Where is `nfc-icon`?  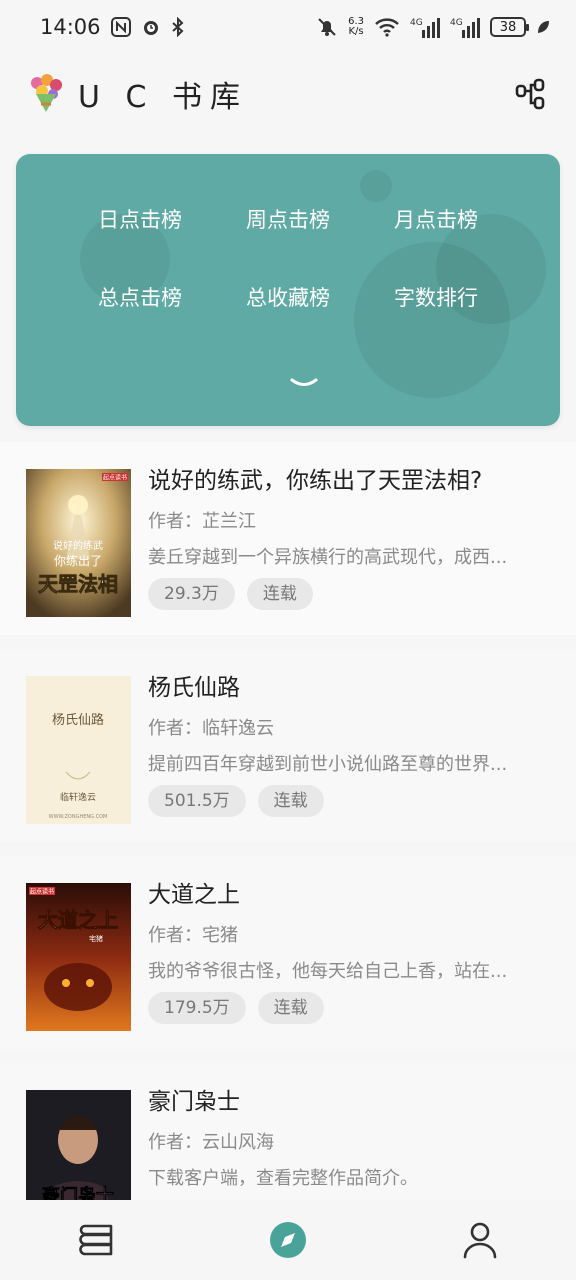
nfc-icon is located at coordinates (120, 27).